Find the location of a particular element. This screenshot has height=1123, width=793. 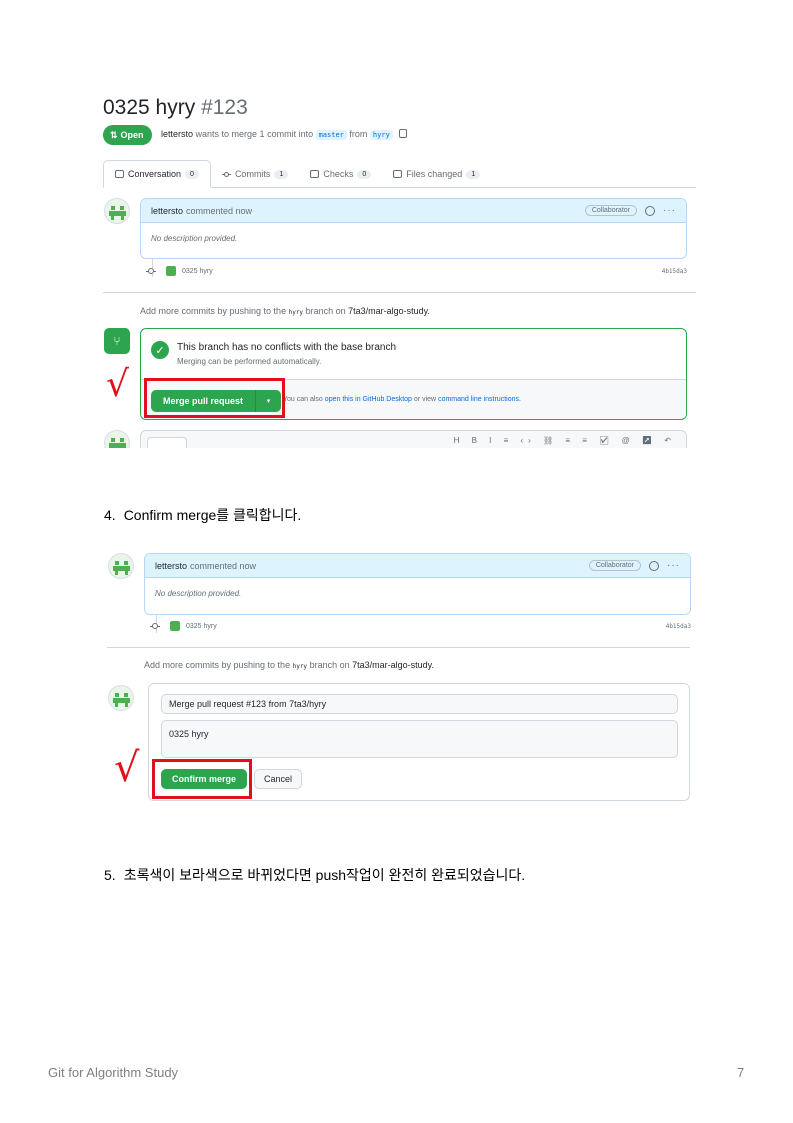

pr-meta-from: from is located at coordinates (358, 134).